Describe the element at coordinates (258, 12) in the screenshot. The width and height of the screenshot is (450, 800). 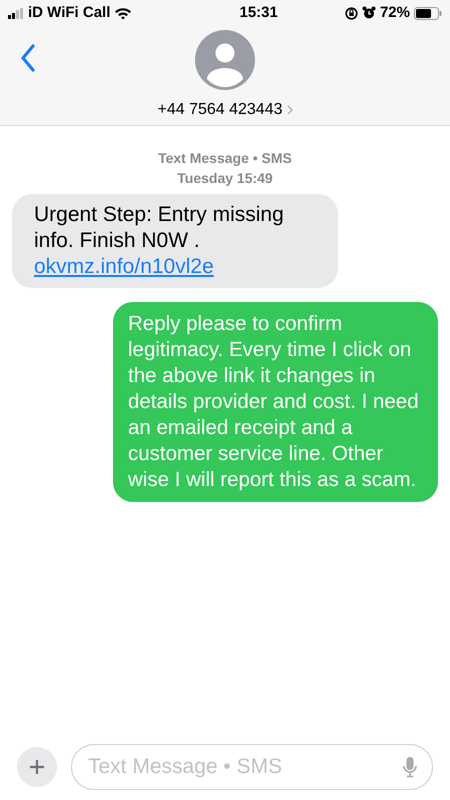
I see `clock-time: 15:31` at that location.